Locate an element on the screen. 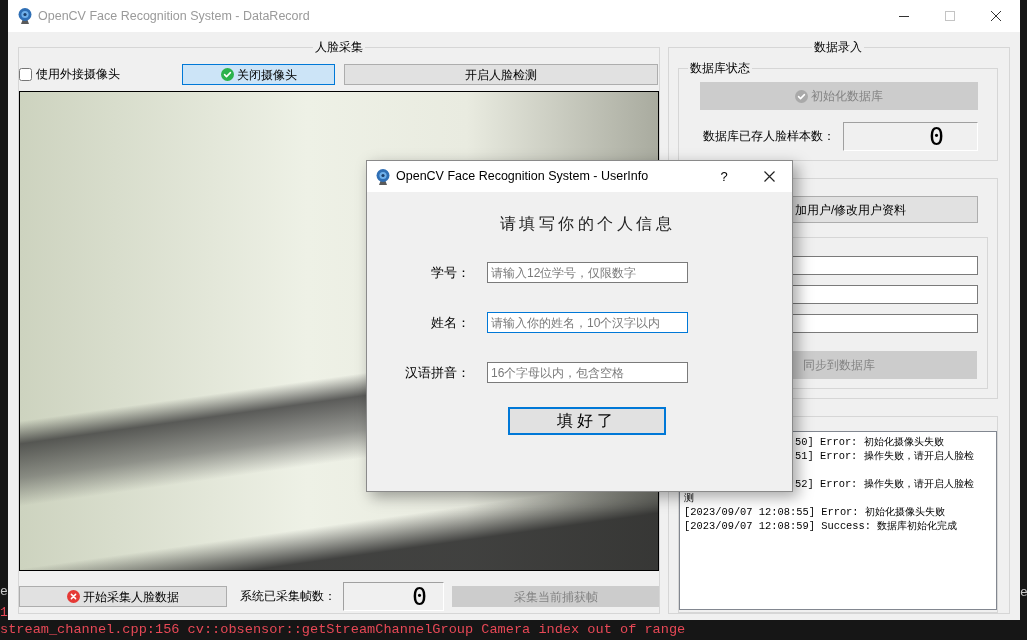 This screenshot has height=640, width=1027. terminal-text: stream_channel.cpp:156 cv::obsensor::getStreamChannelGroup Camera index out of range is located at coordinates (343, 630).